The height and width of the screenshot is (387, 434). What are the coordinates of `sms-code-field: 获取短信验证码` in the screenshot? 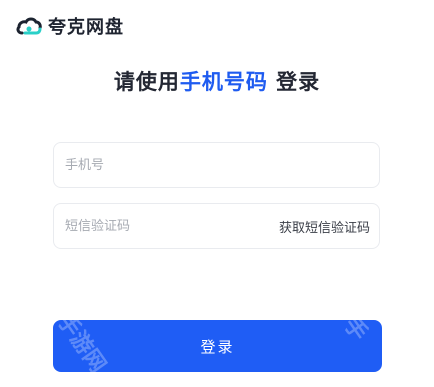 It's located at (216, 226).